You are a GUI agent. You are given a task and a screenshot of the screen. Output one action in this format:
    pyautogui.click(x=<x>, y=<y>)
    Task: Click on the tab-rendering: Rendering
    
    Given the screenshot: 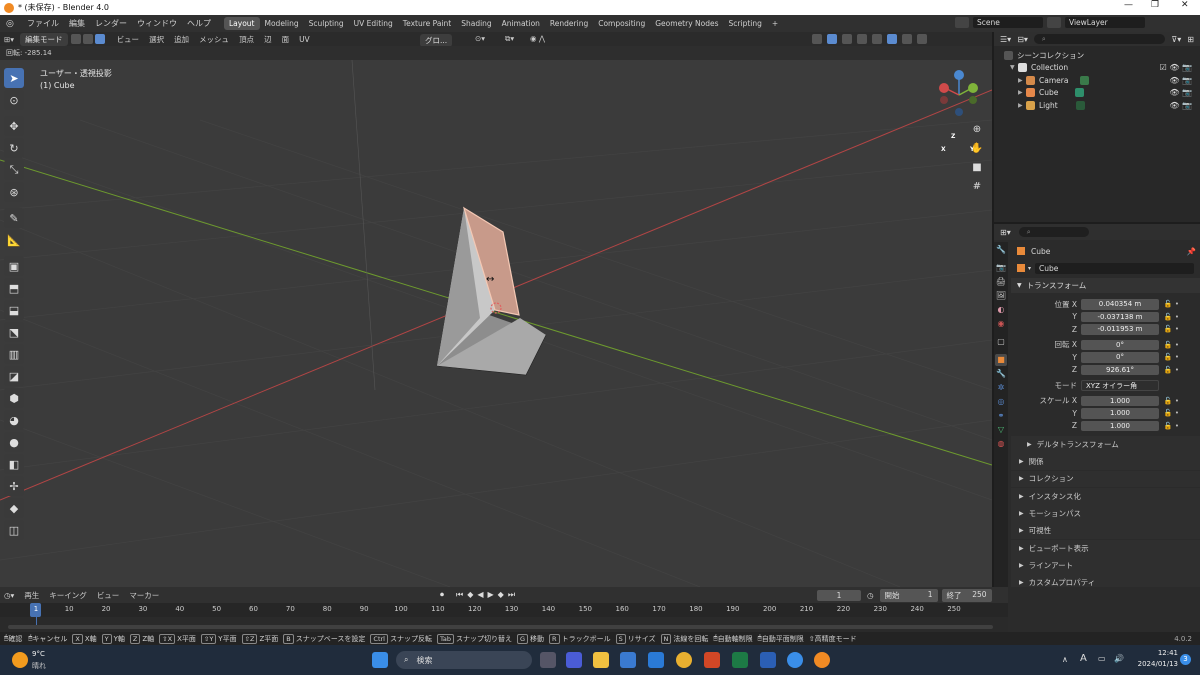 What is the action you would take?
    pyautogui.click(x=569, y=23)
    